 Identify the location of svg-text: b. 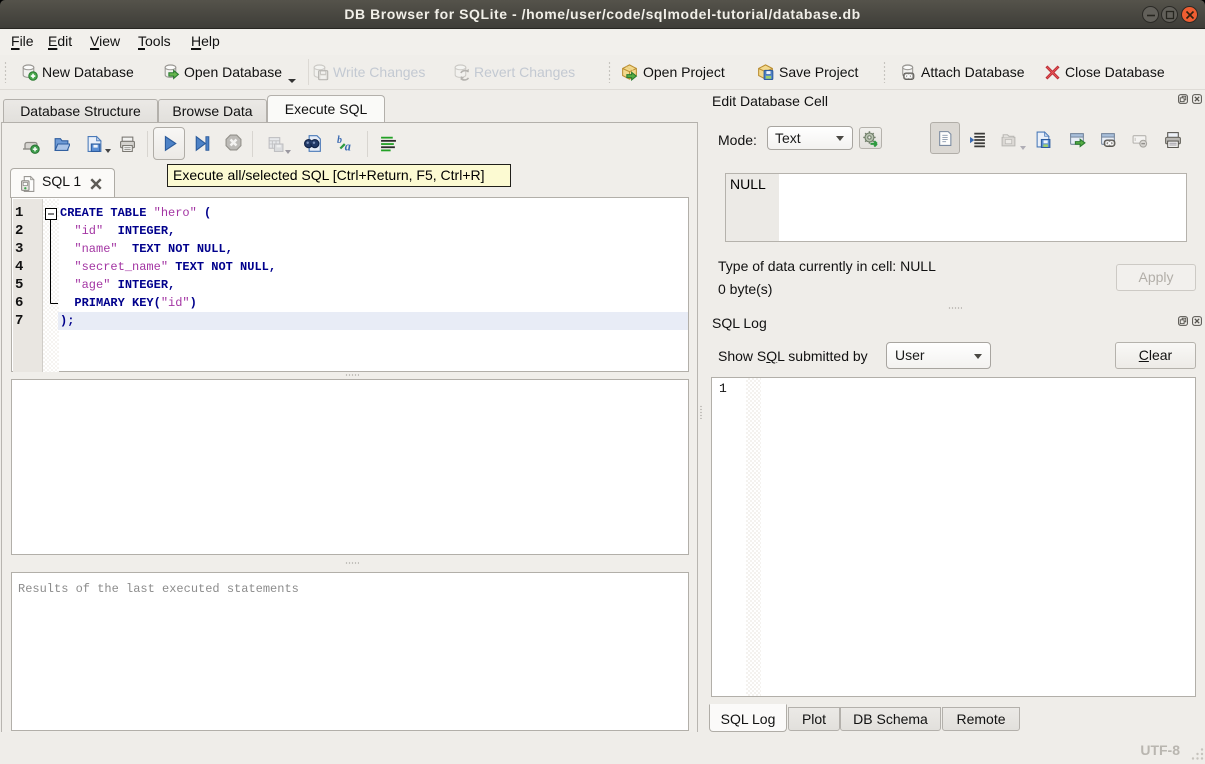
(339, 140).